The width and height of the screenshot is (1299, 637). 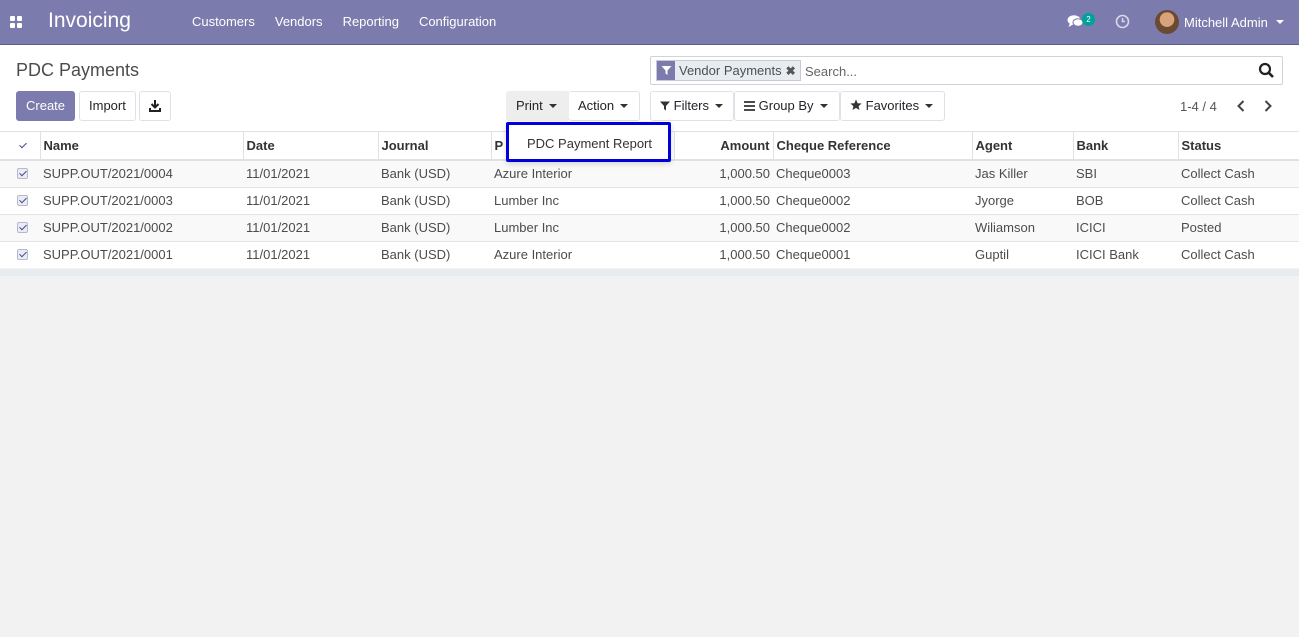 What do you see at coordinates (1088, 19) in the screenshot?
I see `chat-count-badge: 2` at bounding box center [1088, 19].